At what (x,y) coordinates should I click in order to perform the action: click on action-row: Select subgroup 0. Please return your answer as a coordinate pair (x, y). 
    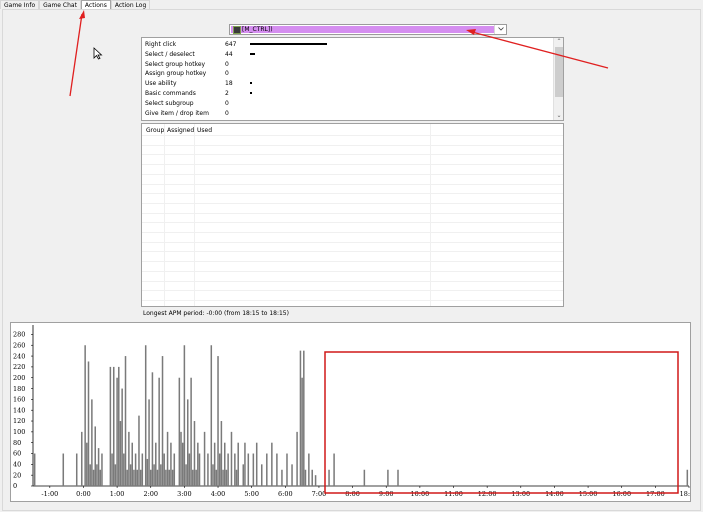
    Looking at the image, I should click on (347, 103).